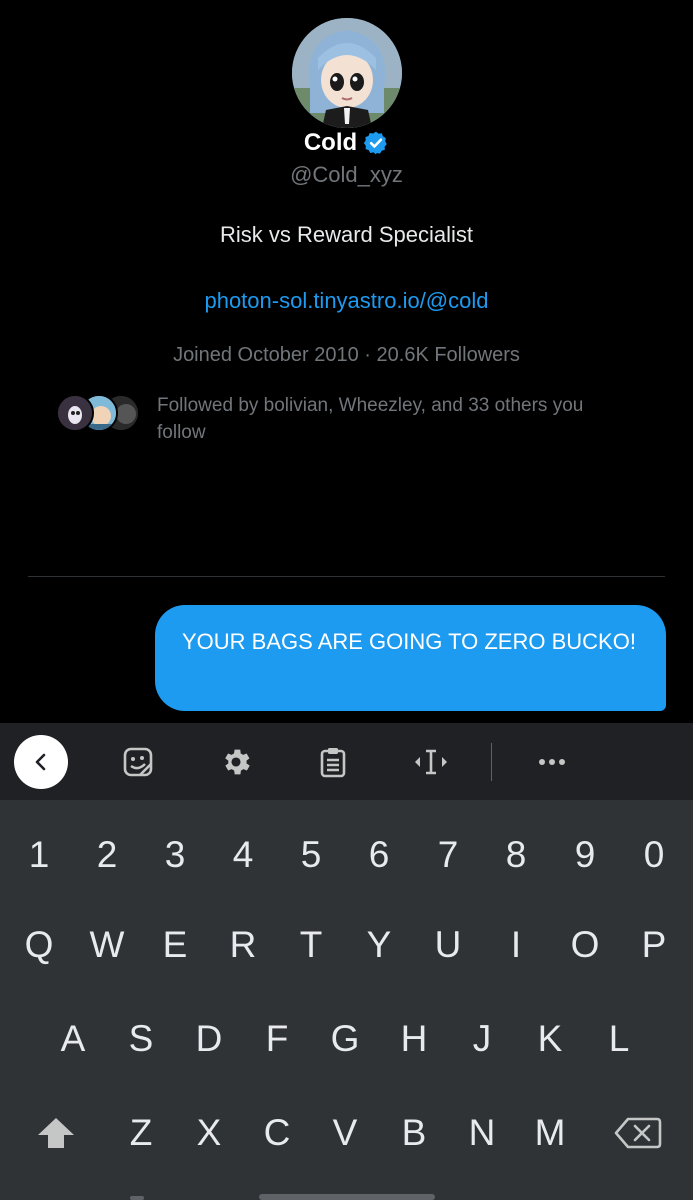 Image resolution: width=693 pixels, height=1200 pixels. I want to click on profile-name-row: Cold, so click(346, 143).